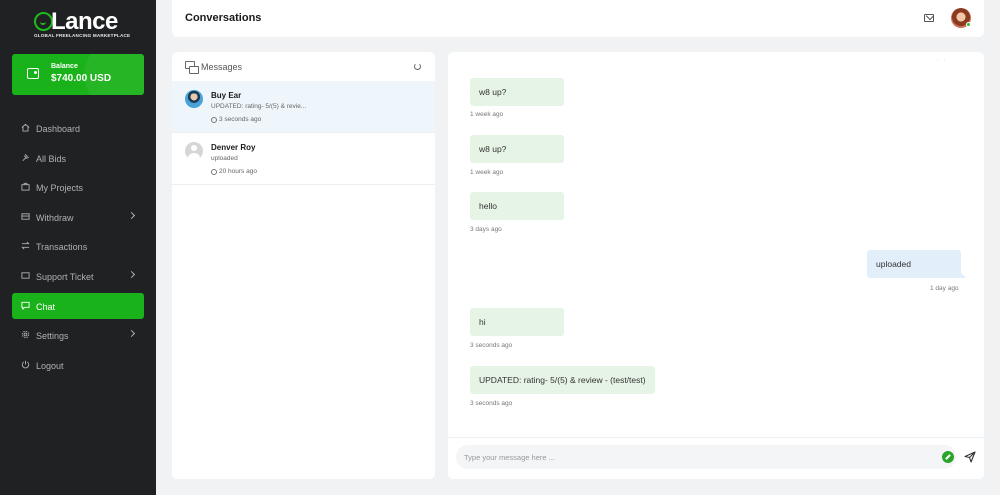  I want to click on brand-logo: Lance GLOBAL FREELANCING MARKETPLACE, so click(82, 24).